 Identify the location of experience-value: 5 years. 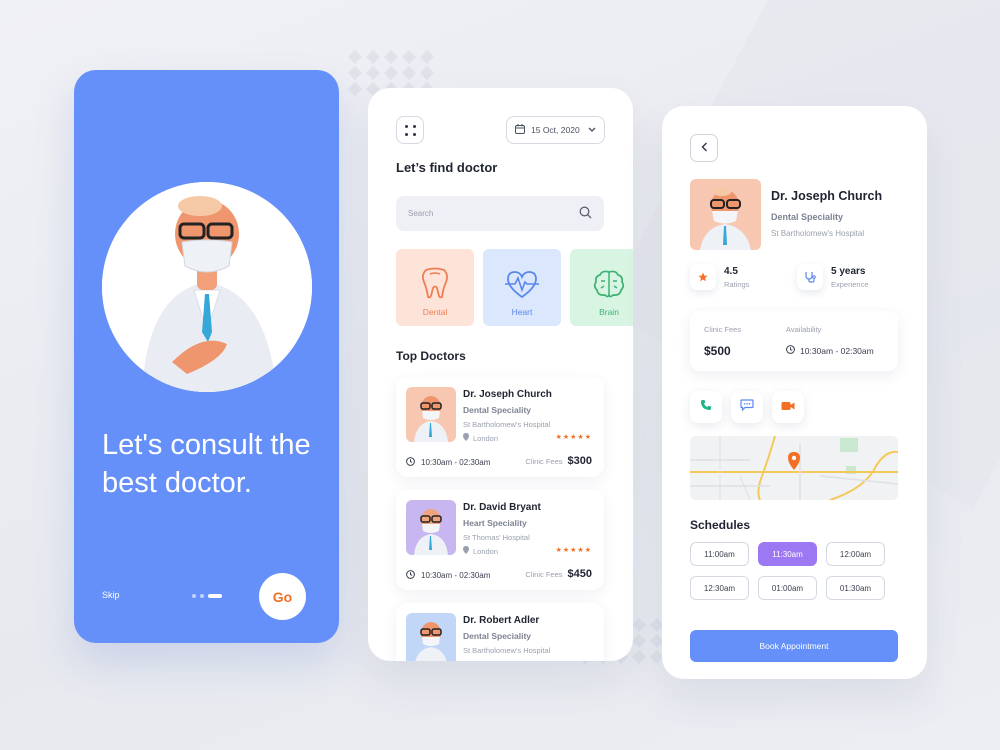
(848, 271).